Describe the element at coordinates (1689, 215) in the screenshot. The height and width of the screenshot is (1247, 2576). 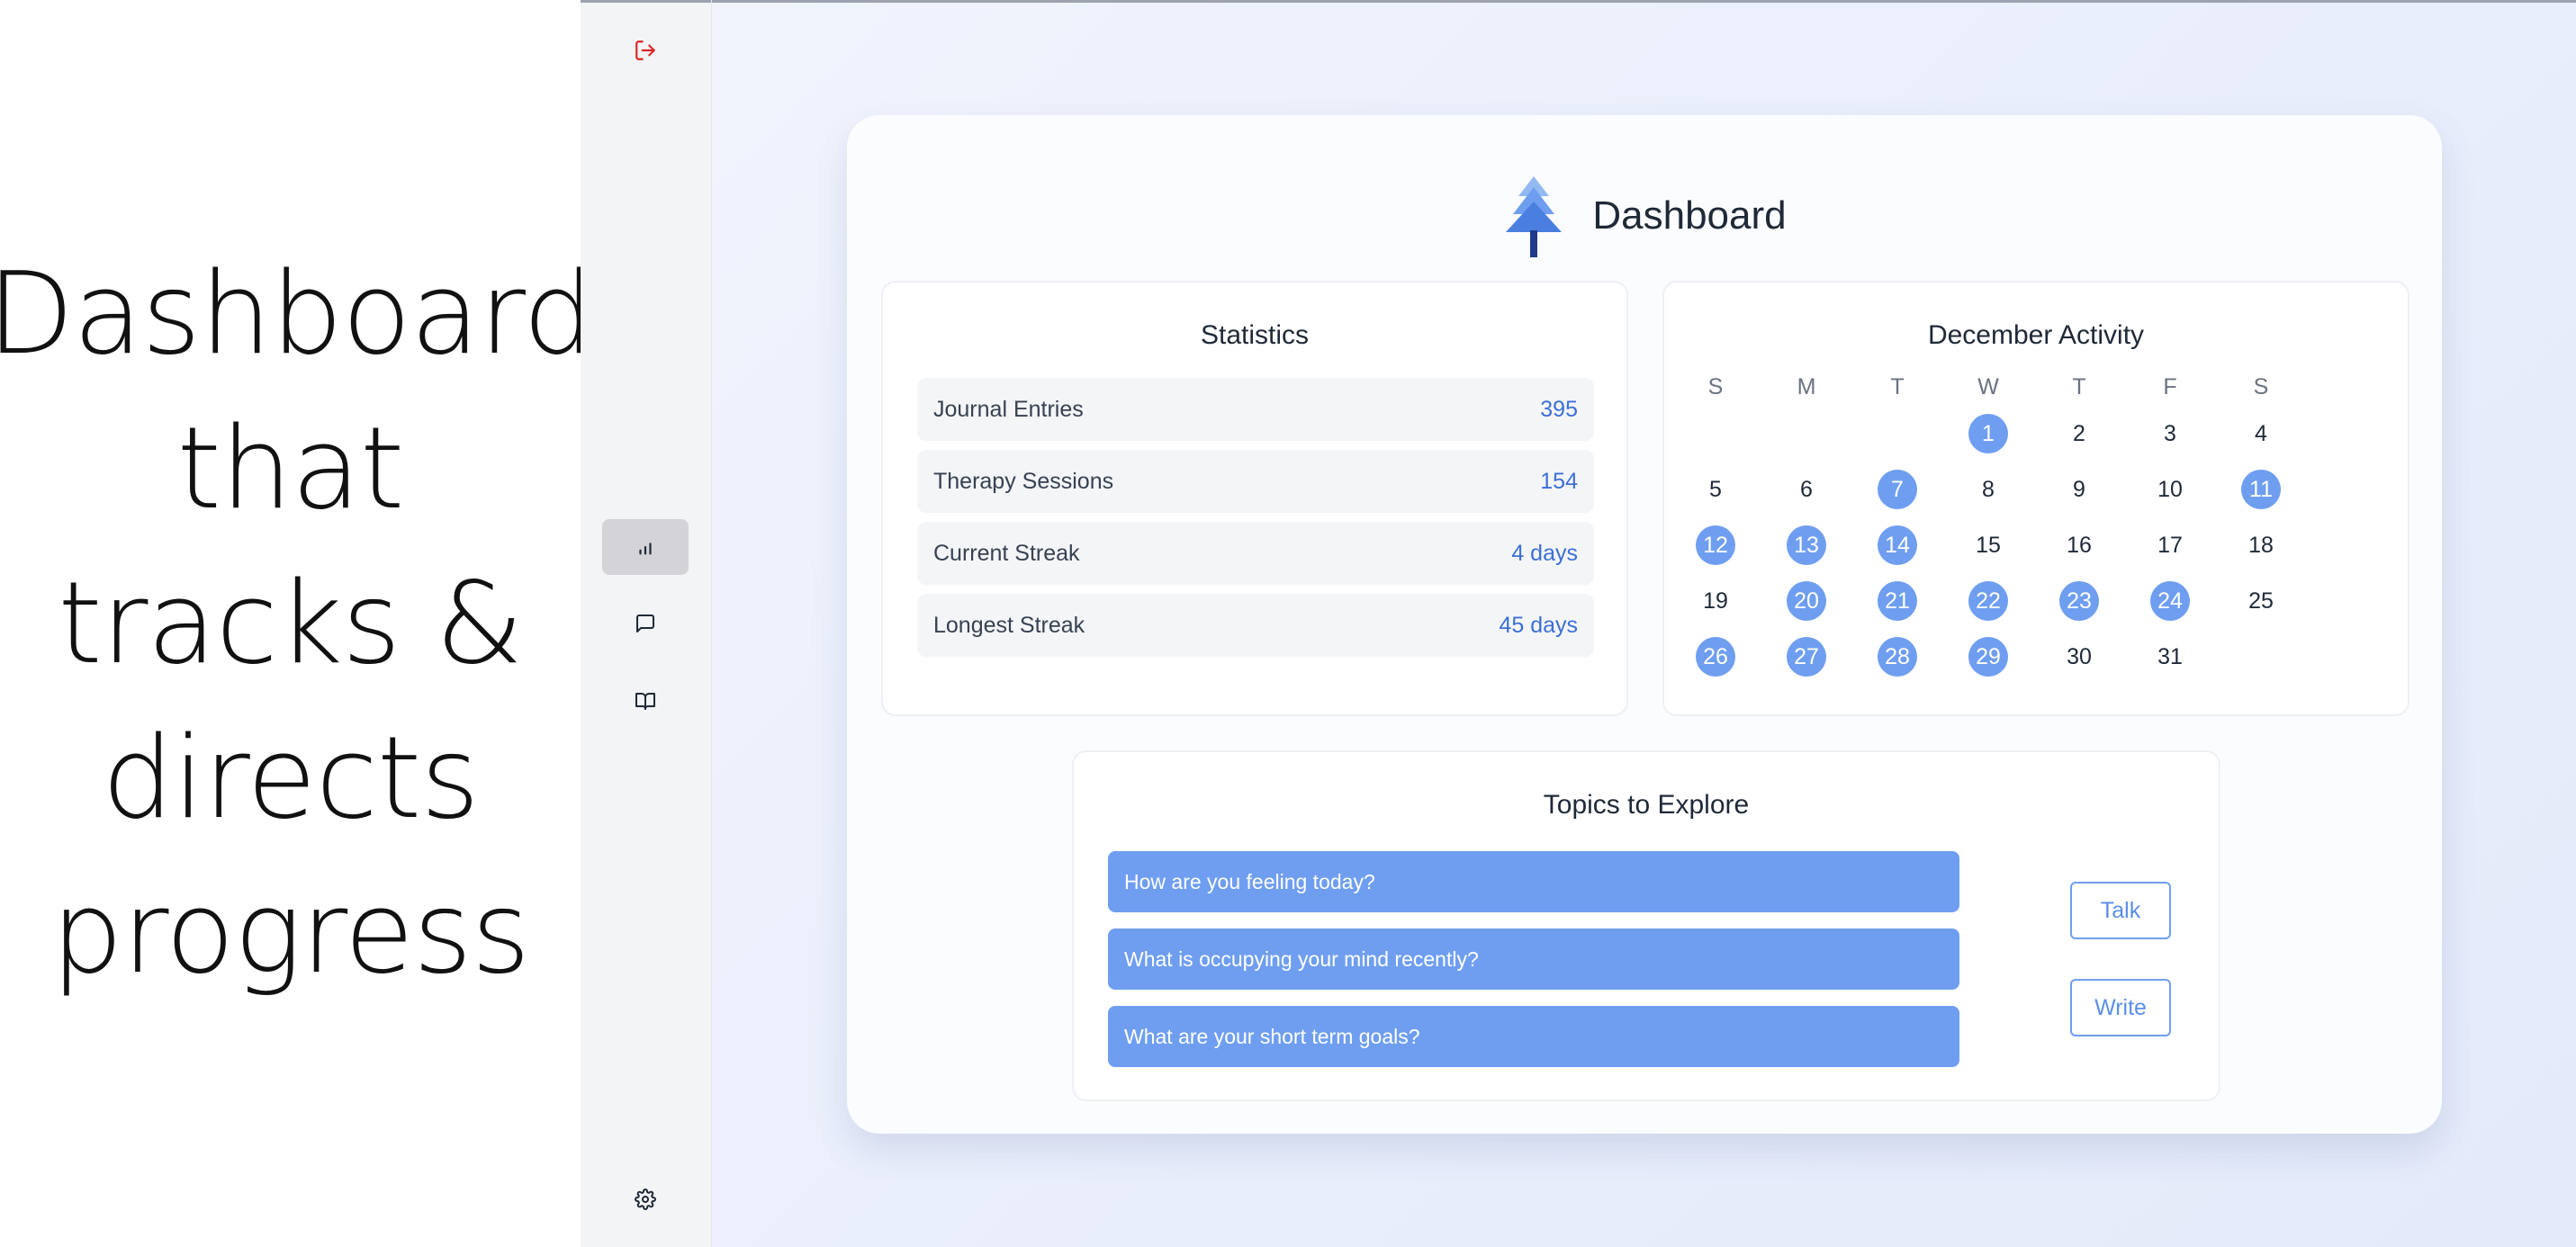
I see `page-title: Dashboard` at that location.